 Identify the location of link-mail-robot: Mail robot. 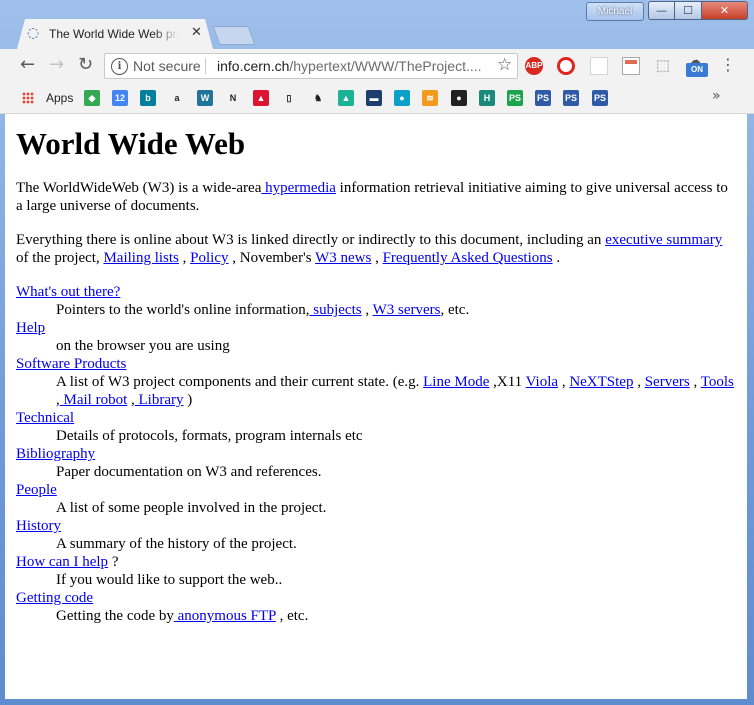
(94, 400).